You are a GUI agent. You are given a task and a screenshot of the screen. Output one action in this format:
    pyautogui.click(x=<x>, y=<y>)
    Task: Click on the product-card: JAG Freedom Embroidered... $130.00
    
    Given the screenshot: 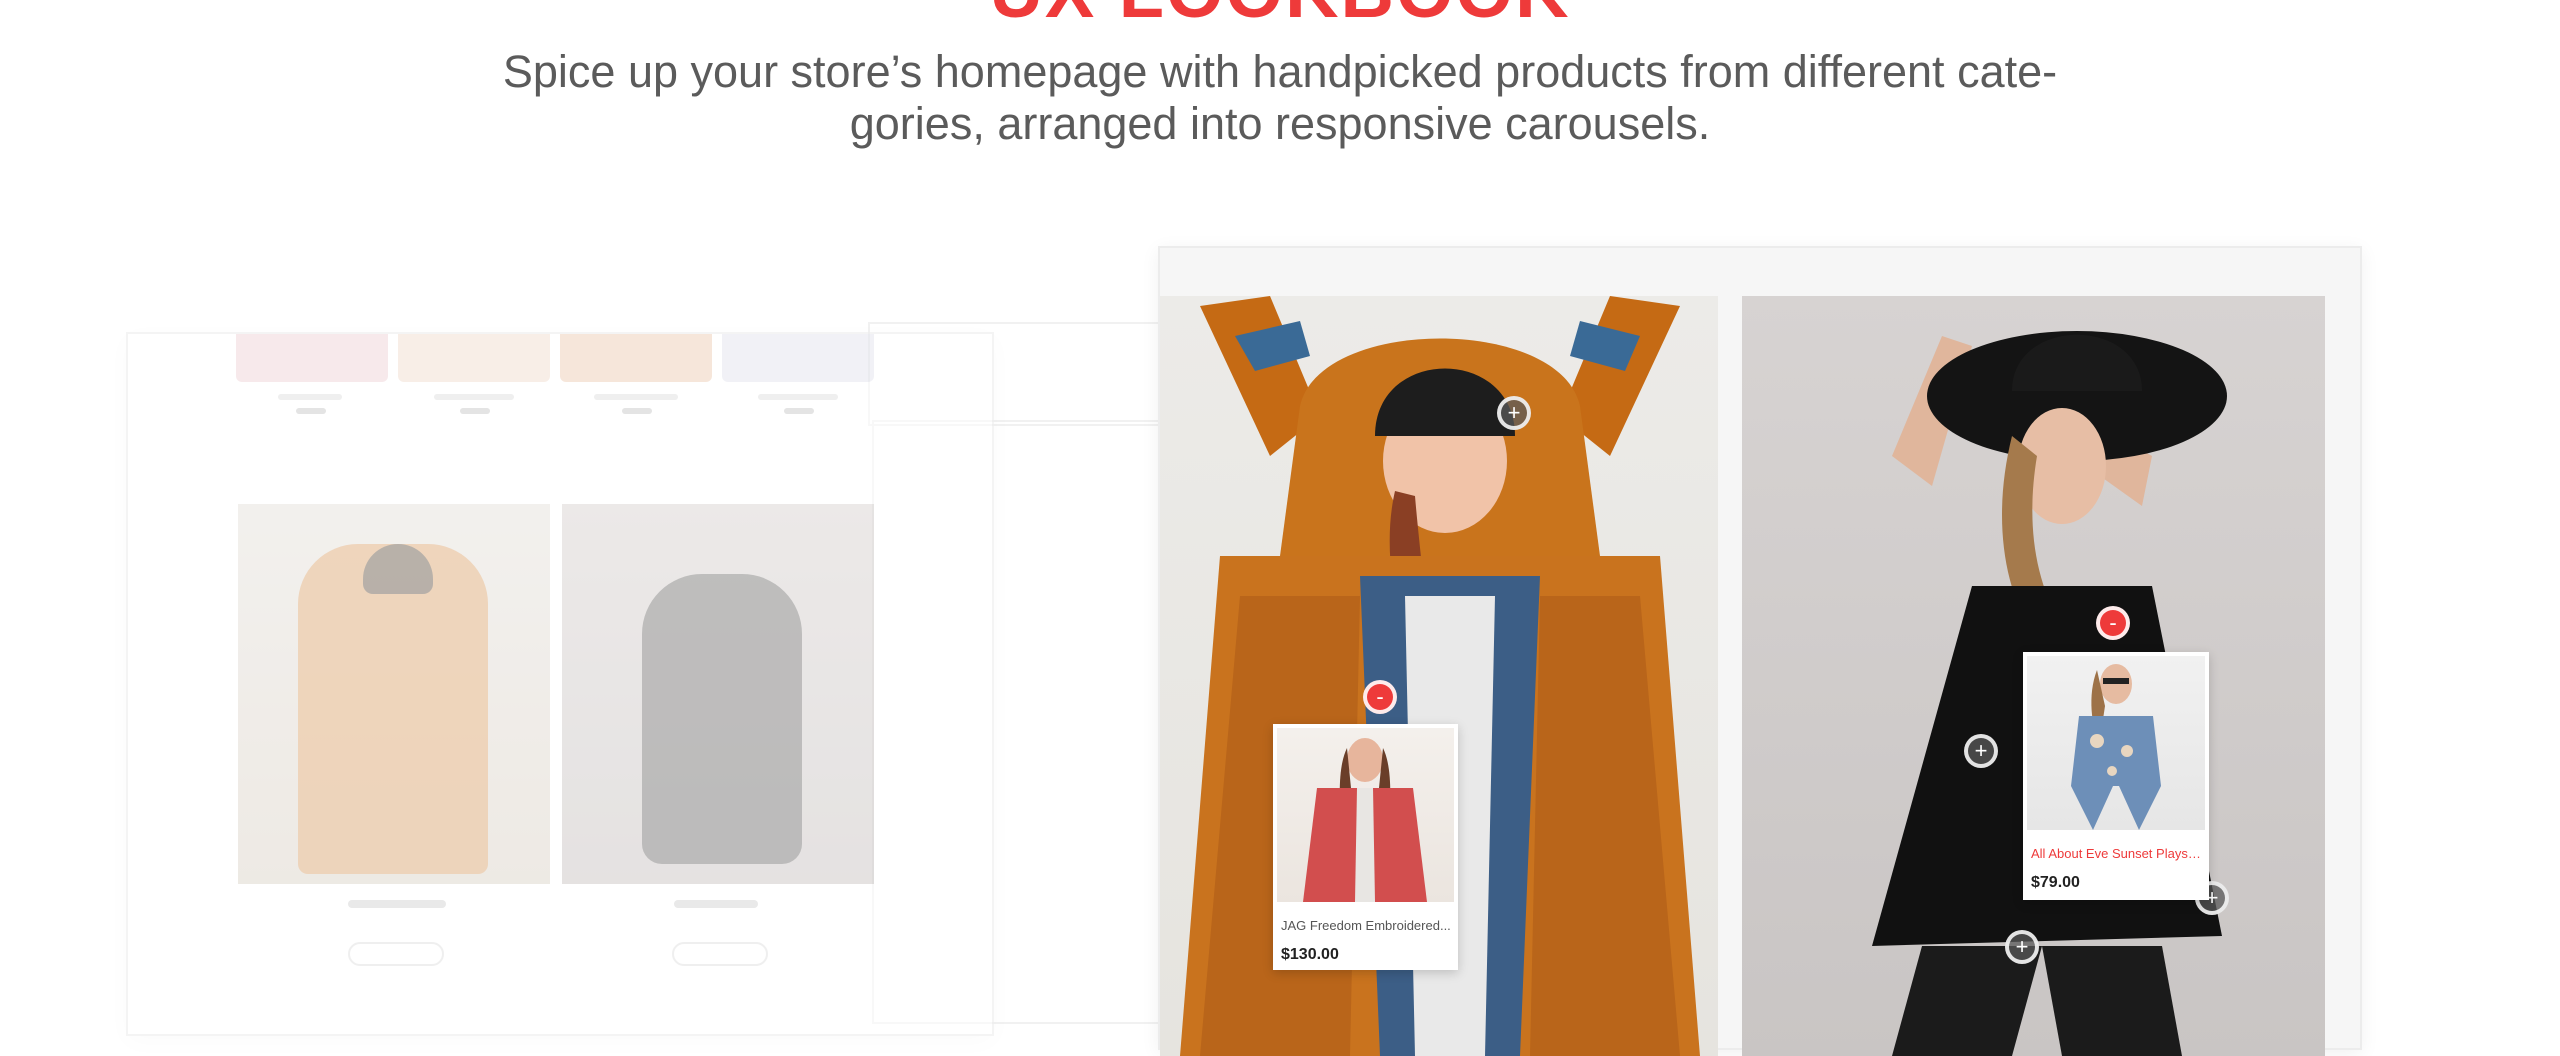 What is the action you would take?
    pyautogui.click(x=1365, y=847)
    